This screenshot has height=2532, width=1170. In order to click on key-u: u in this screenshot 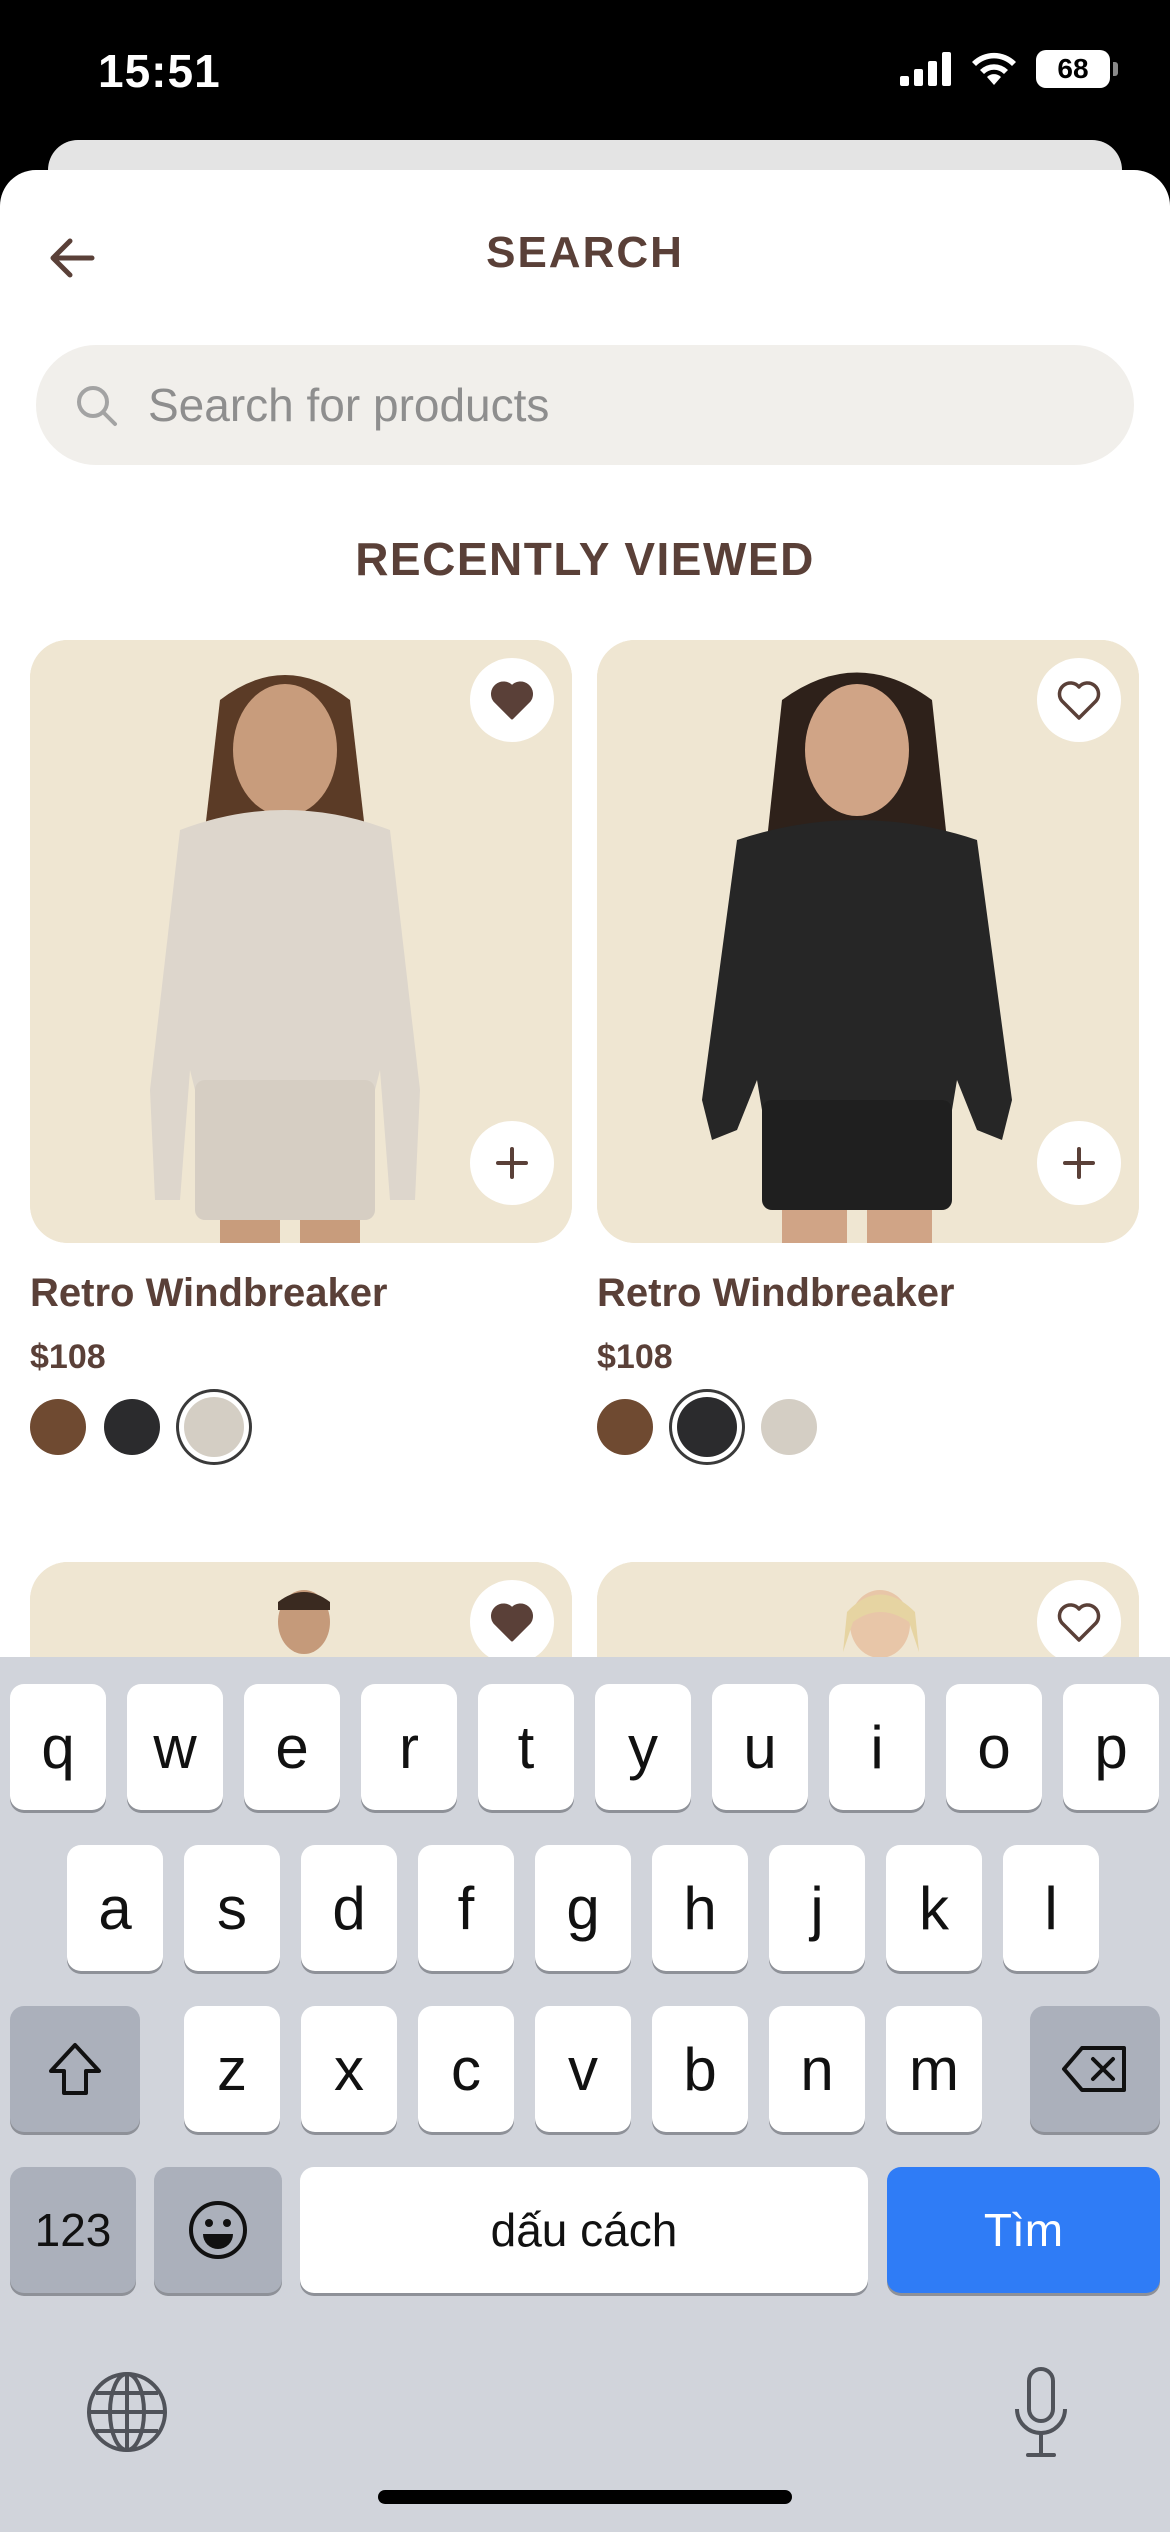, I will do `click(760, 1747)`.